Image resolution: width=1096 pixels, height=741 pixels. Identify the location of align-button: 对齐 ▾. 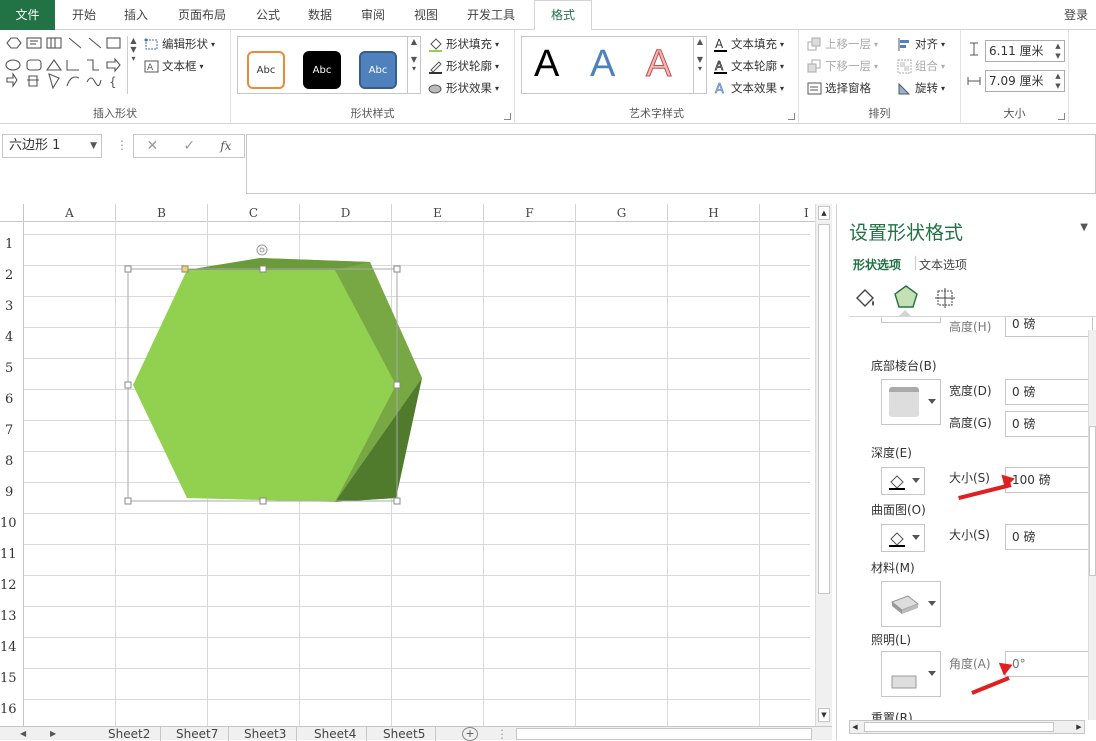
(921, 44).